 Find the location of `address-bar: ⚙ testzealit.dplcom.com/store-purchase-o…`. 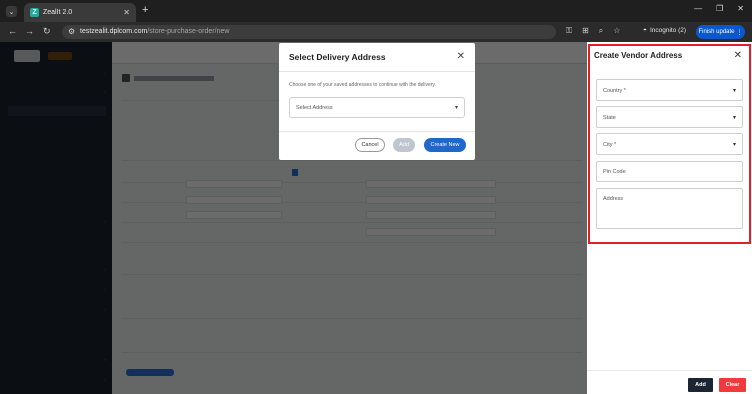

address-bar: ⚙ testzealit.dplcom.com/store-purchase-o… is located at coordinates (309, 32).